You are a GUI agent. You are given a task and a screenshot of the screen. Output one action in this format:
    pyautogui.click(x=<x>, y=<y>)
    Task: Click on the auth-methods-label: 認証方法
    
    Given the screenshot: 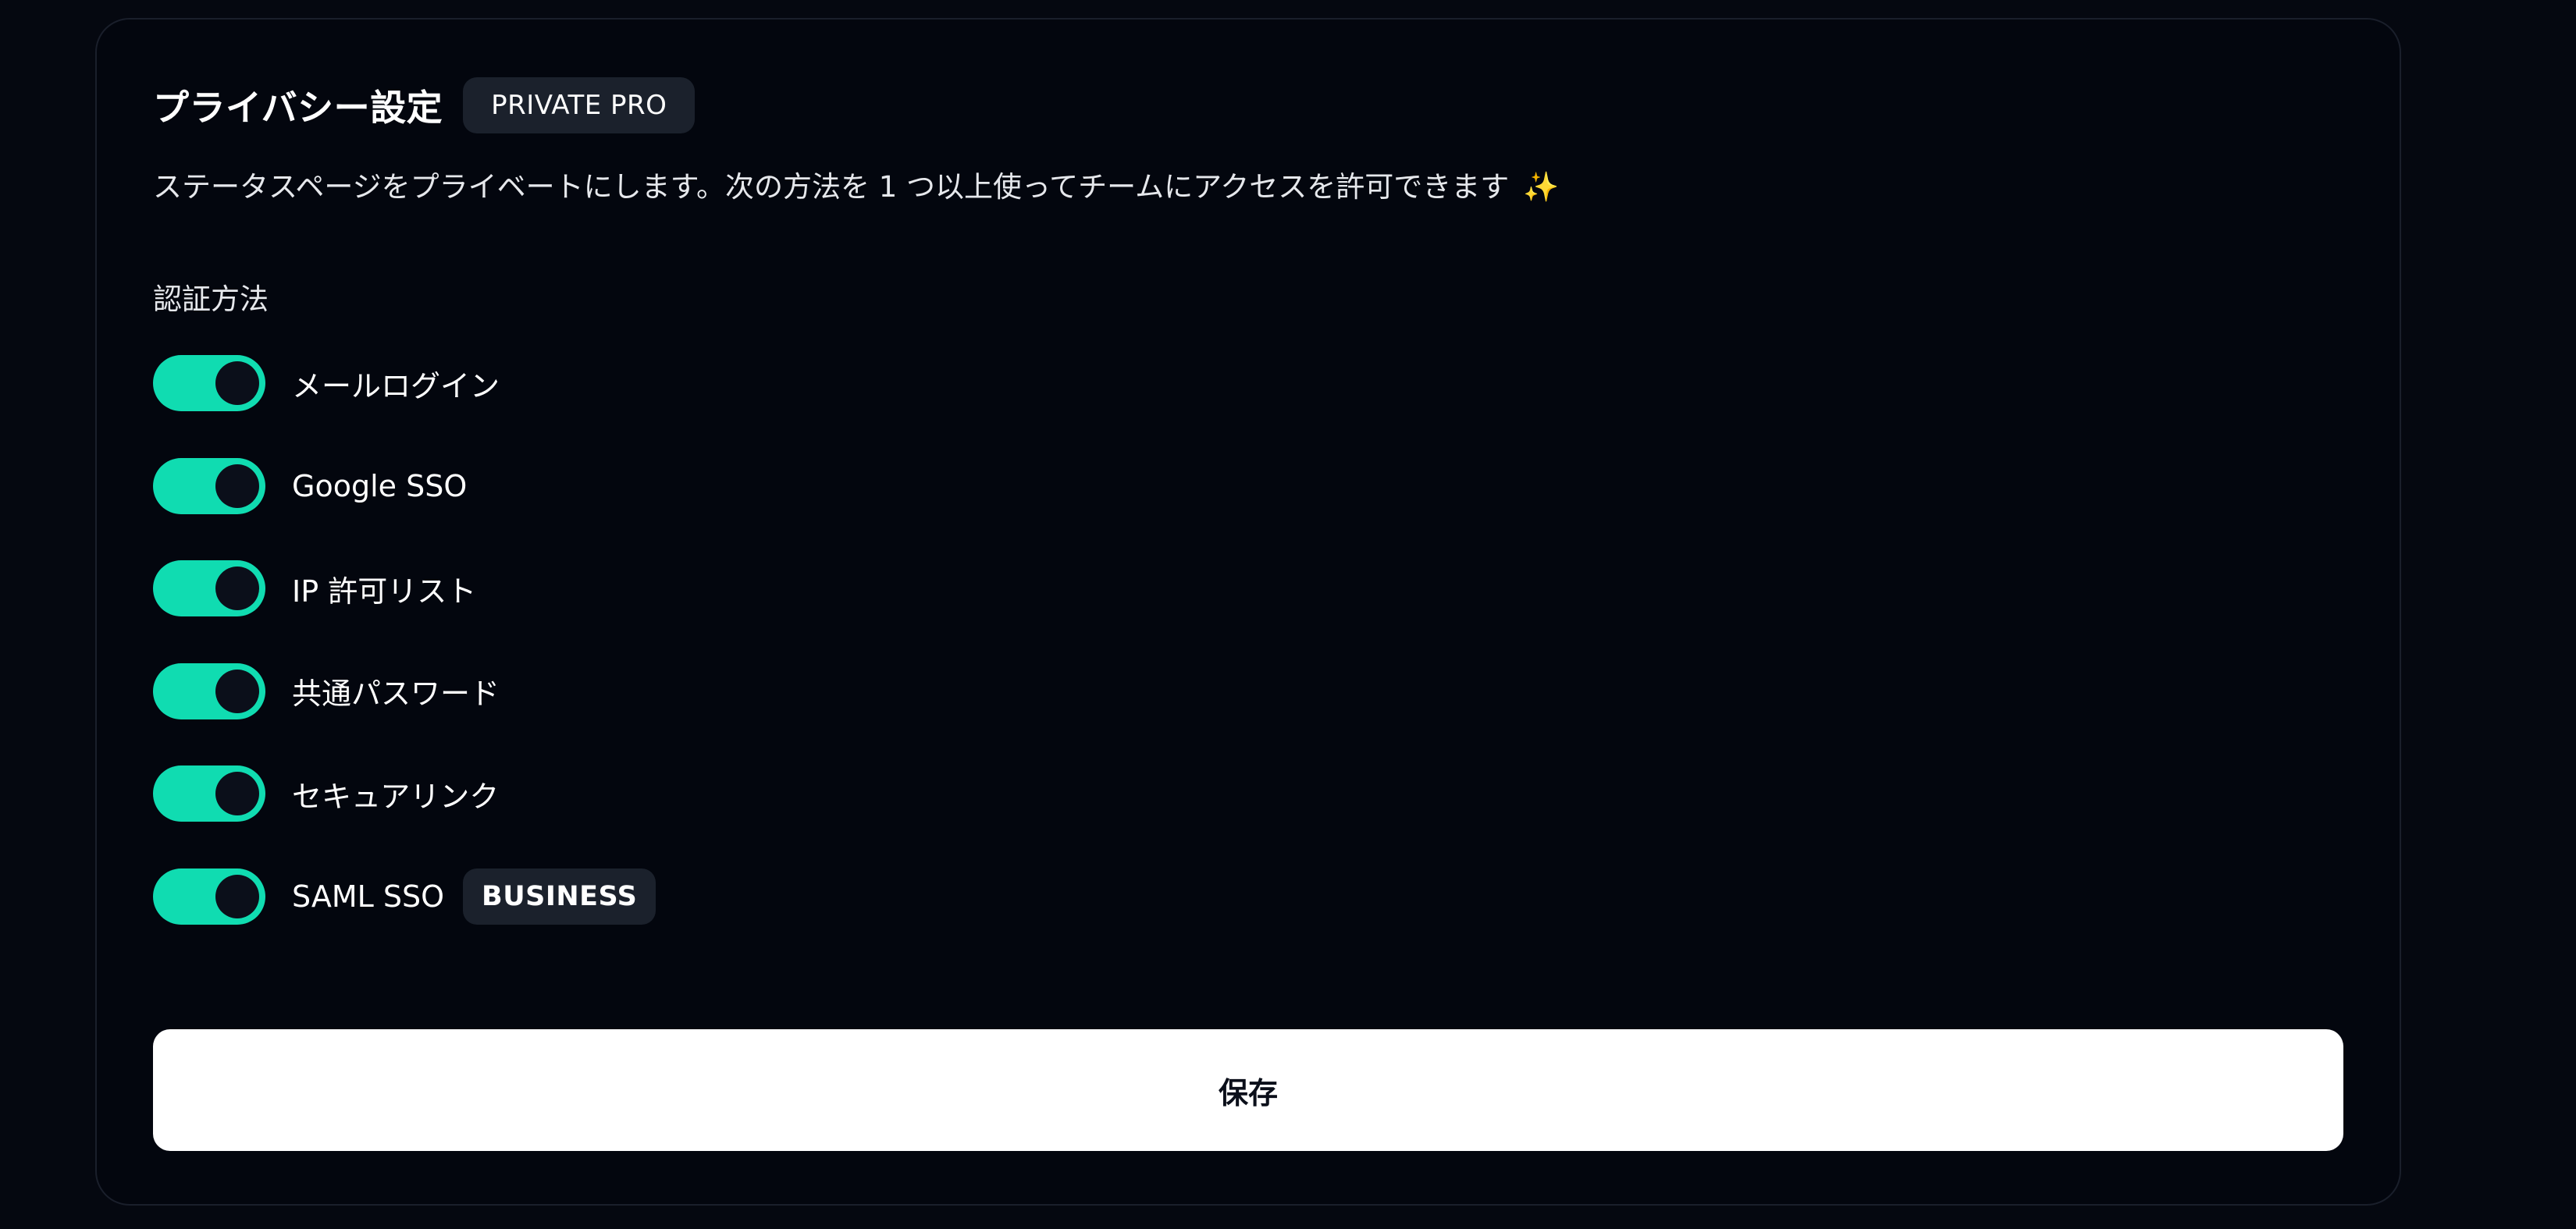 What is the action you would take?
    pyautogui.click(x=211, y=299)
    